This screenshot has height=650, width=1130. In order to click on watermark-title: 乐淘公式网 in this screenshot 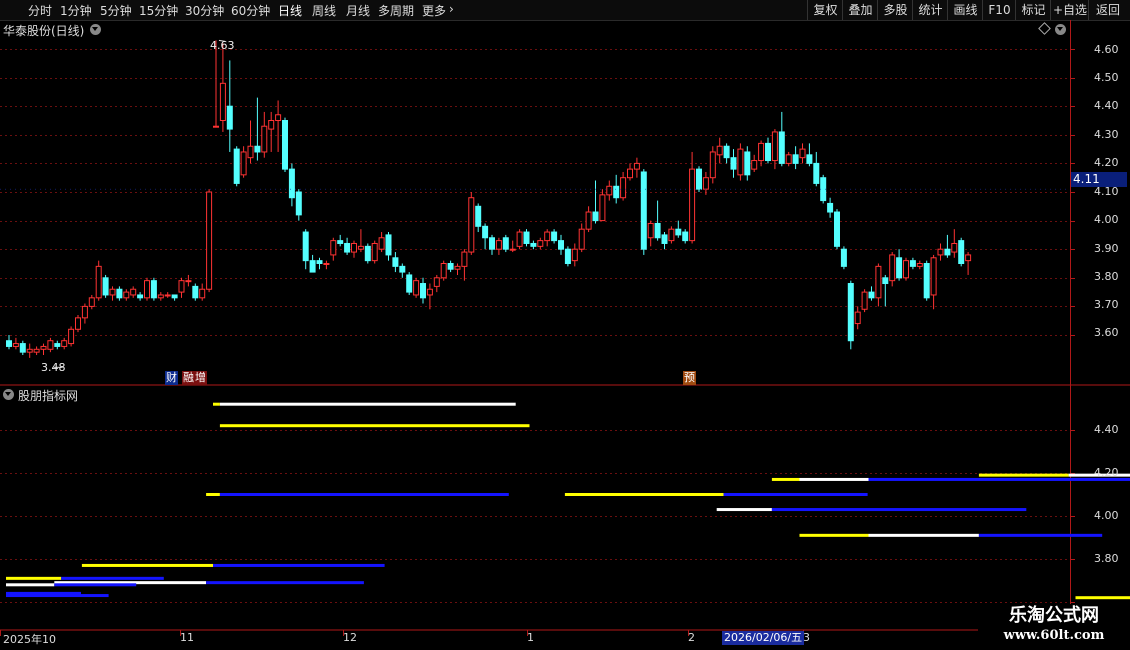, I will do `click(1054, 615)`.